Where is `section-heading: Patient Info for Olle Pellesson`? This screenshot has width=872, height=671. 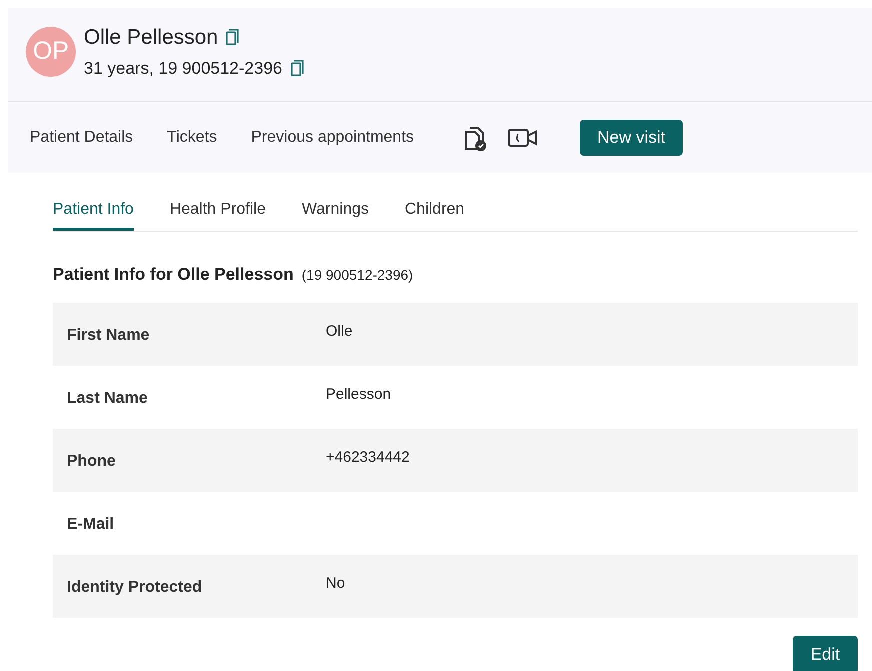 section-heading: Patient Info for Olle Pellesson is located at coordinates (173, 275).